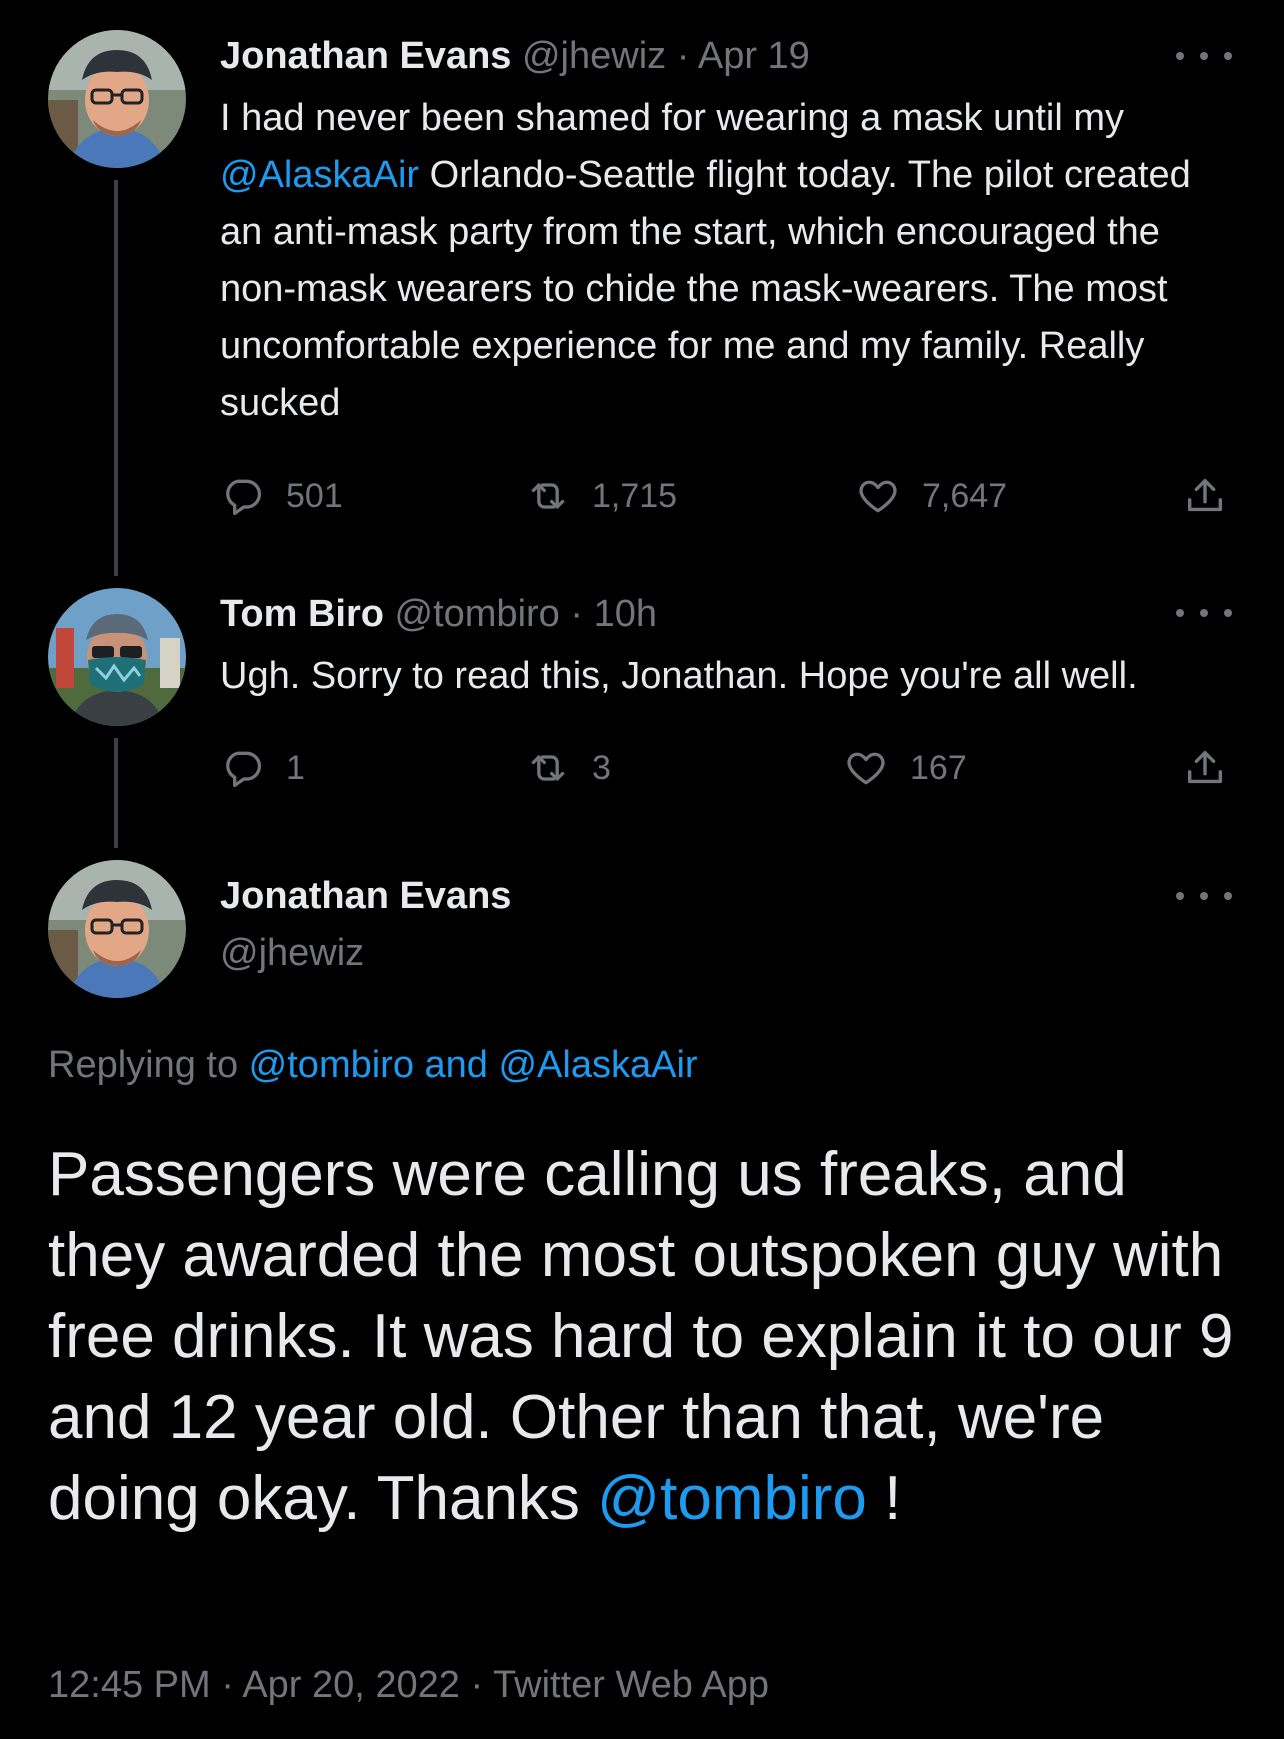 This screenshot has height=1739, width=1284. Describe the element at coordinates (295, 767) in the screenshot. I see `tweet2-reply-count: 1` at that location.